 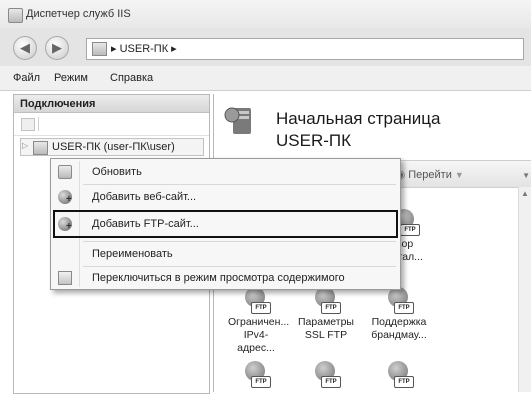 What do you see at coordinates (15, 15) in the screenshot?
I see `iis-app-icon` at bounding box center [15, 15].